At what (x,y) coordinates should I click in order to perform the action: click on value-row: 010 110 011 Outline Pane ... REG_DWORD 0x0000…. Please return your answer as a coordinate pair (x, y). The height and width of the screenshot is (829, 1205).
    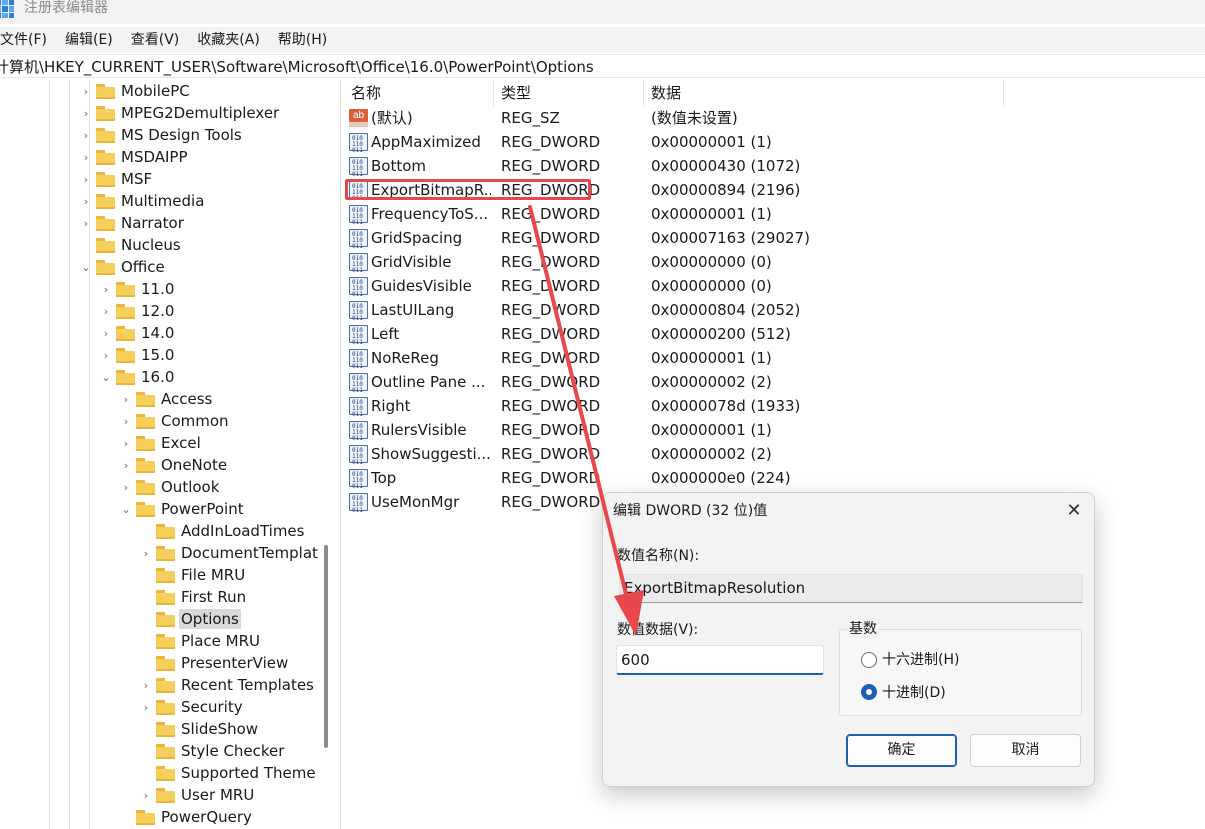
    Looking at the image, I should click on (671, 382).